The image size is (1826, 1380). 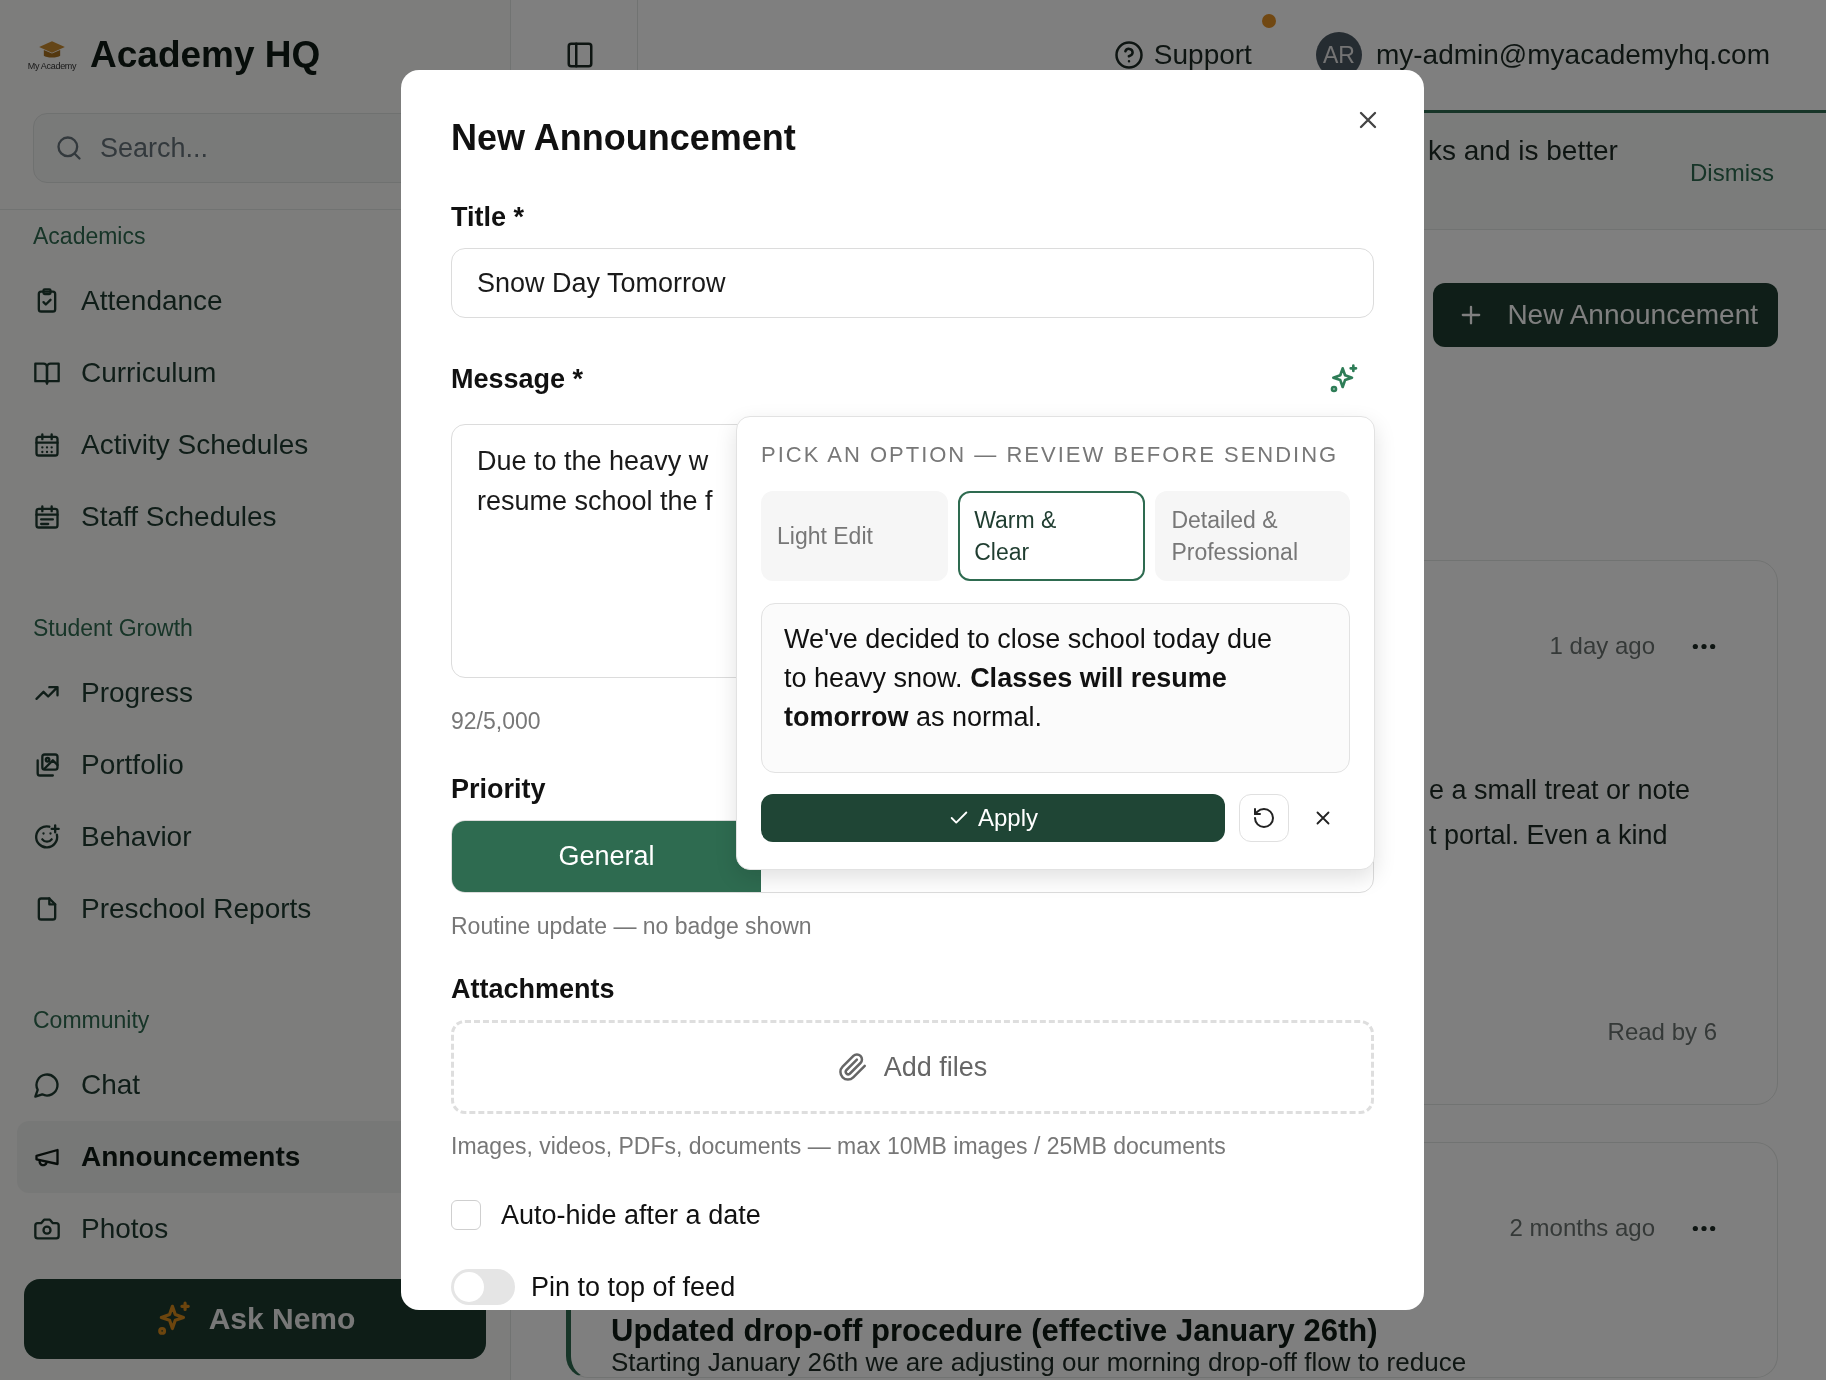 What do you see at coordinates (994, 1331) in the screenshot?
I see `announcement-title: Updated drop-off procedure (effective January 26th)` at bounding box center [994, 1331].